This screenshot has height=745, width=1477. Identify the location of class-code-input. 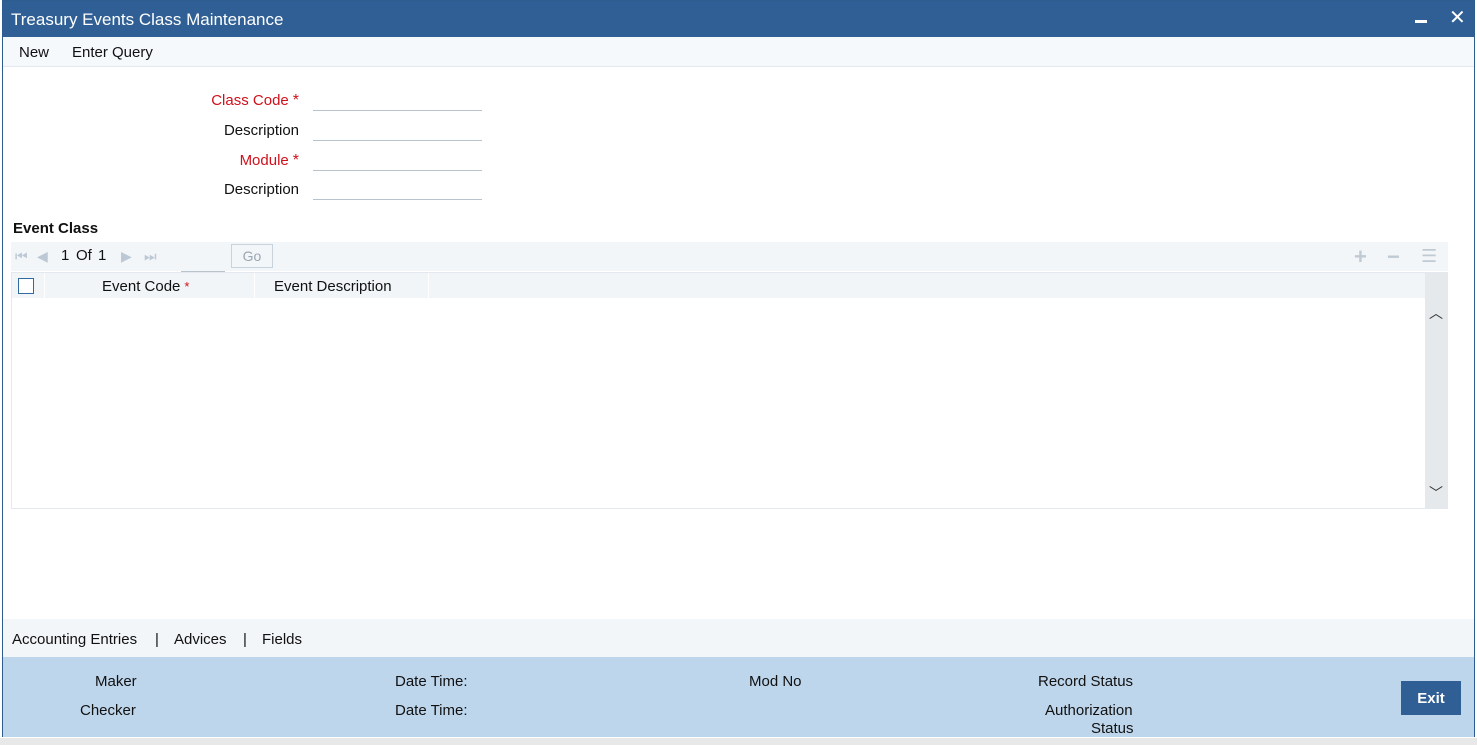
(397, 100).